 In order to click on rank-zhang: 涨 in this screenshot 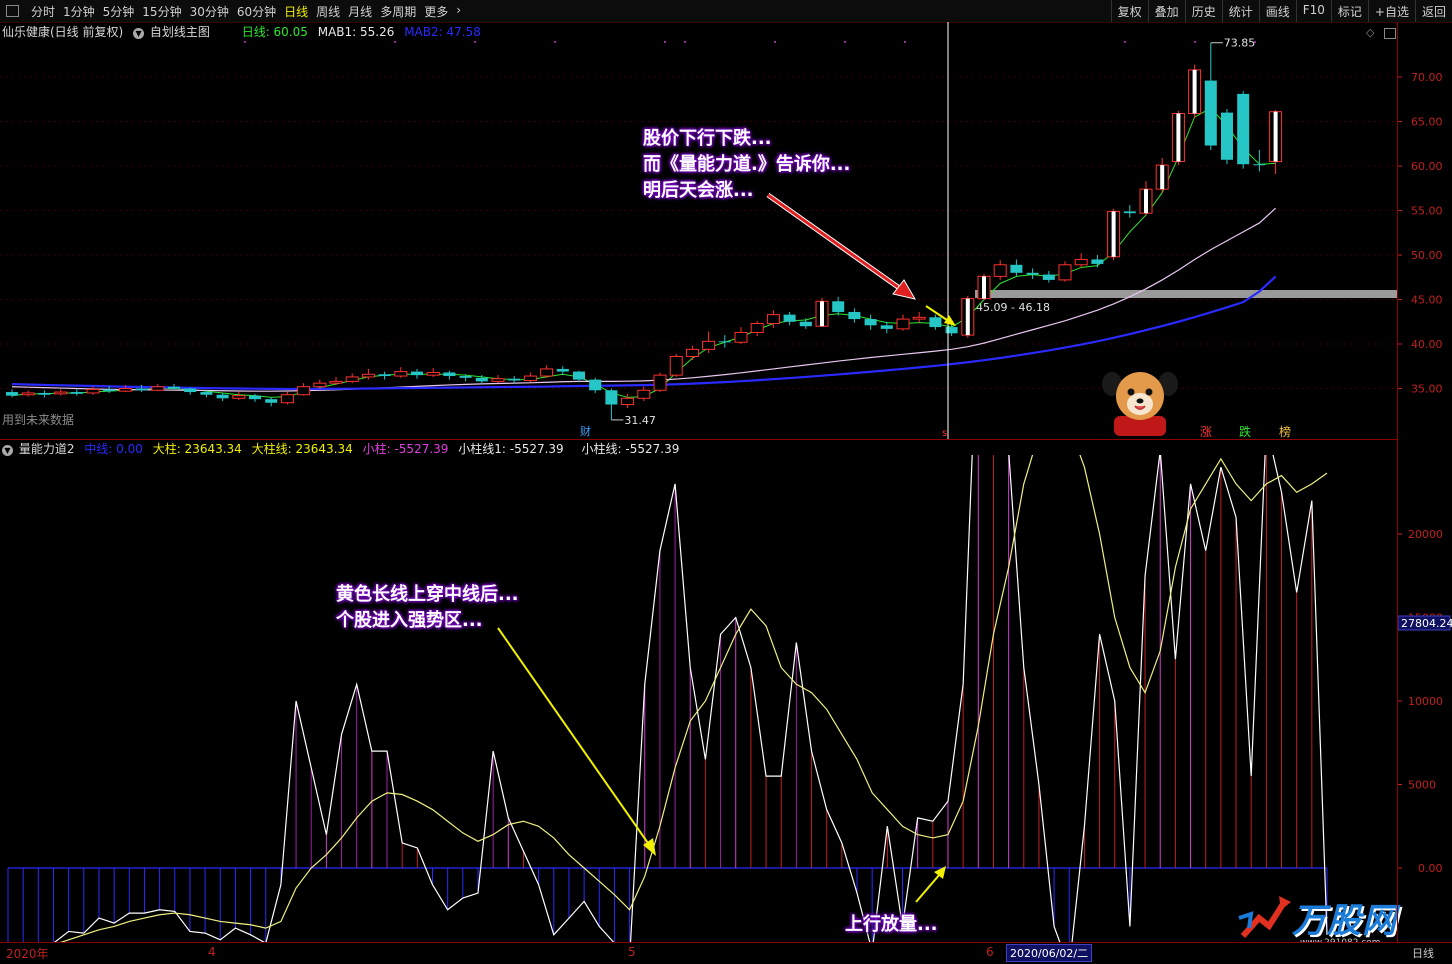, I will do `click(1206, 431)`.